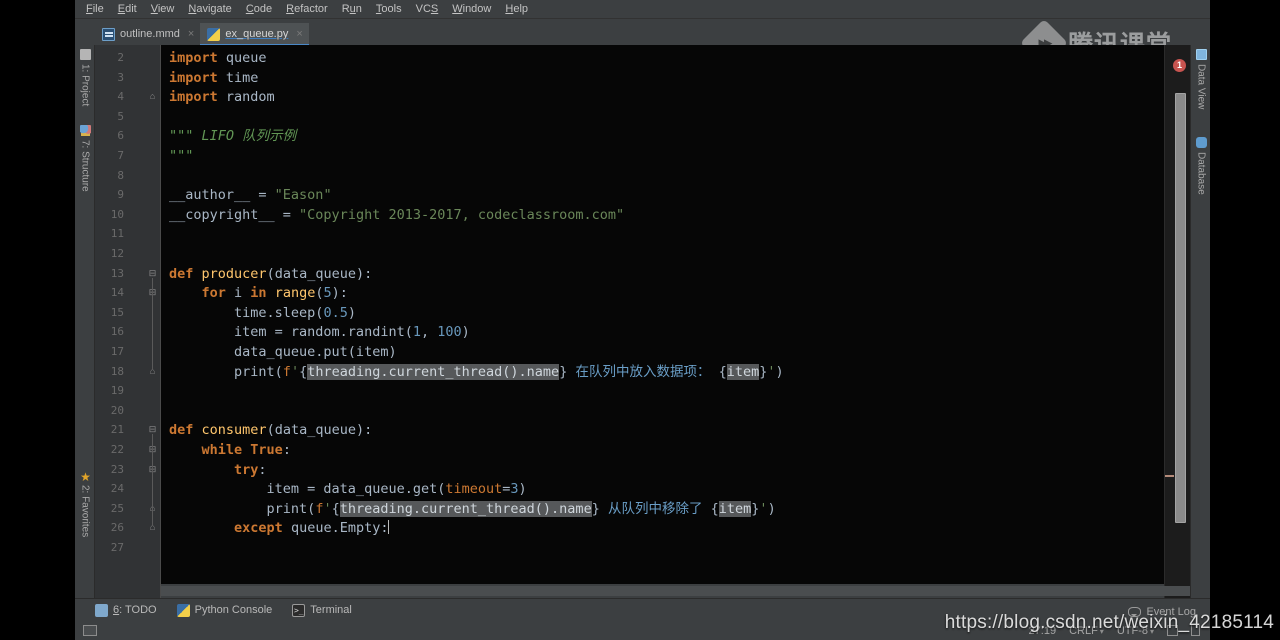  Describe the element at coordinates (662, 450) in the screenshot. I see `code-line: while True:` at that location.